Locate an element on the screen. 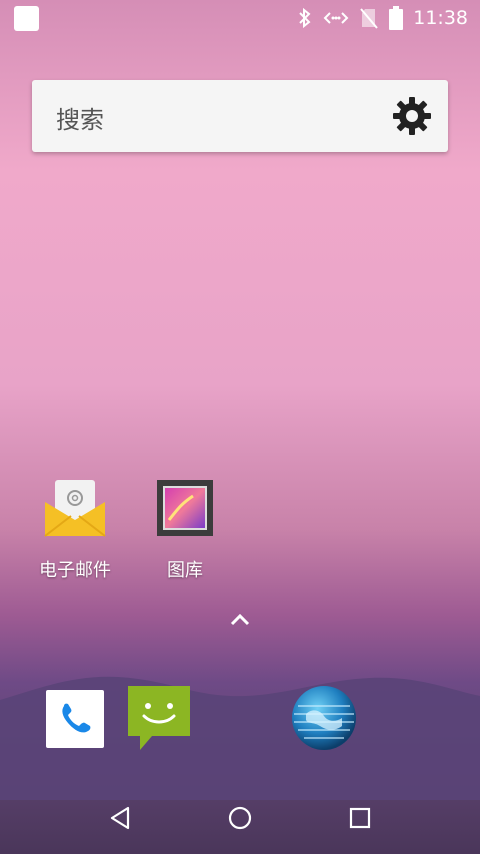  search-input: 搜索 is located at coordinates (80, 117).